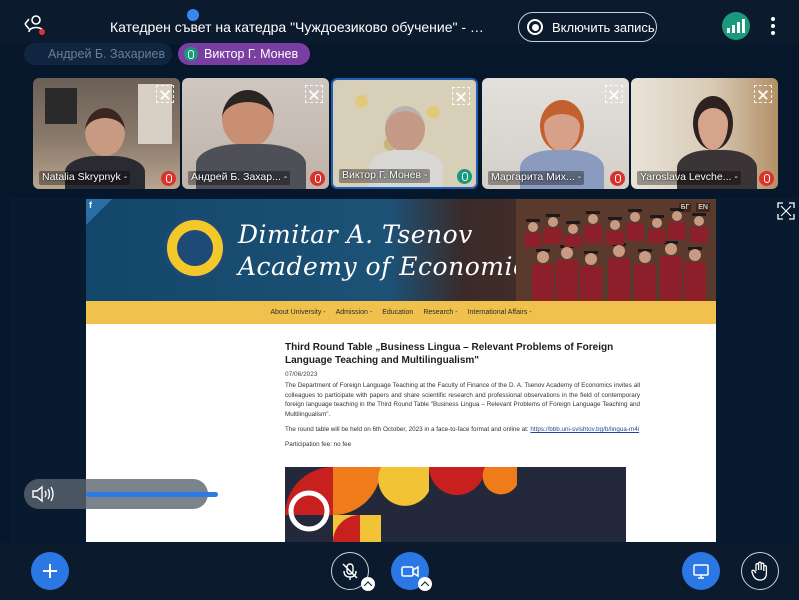 The image size is (799, 600). Describe the element at coordinates (584, 429) in the screenshot. I see `article-link: https://bbb.uni-svishtov.bg/b/lingua-m4i` at that location.